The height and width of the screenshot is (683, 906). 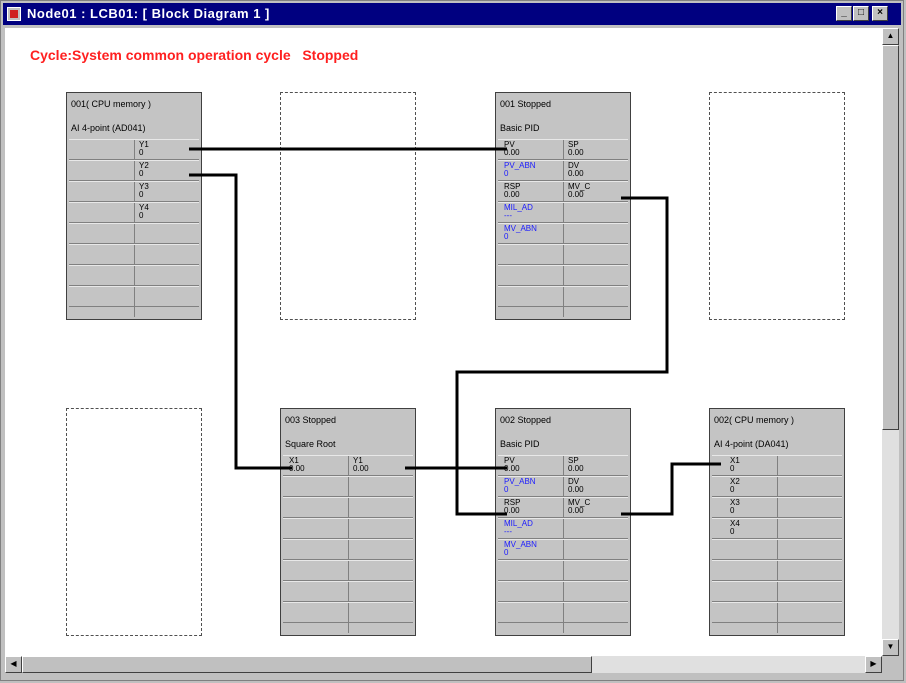 I want to click on size-grip, so click(x=890, y=664).